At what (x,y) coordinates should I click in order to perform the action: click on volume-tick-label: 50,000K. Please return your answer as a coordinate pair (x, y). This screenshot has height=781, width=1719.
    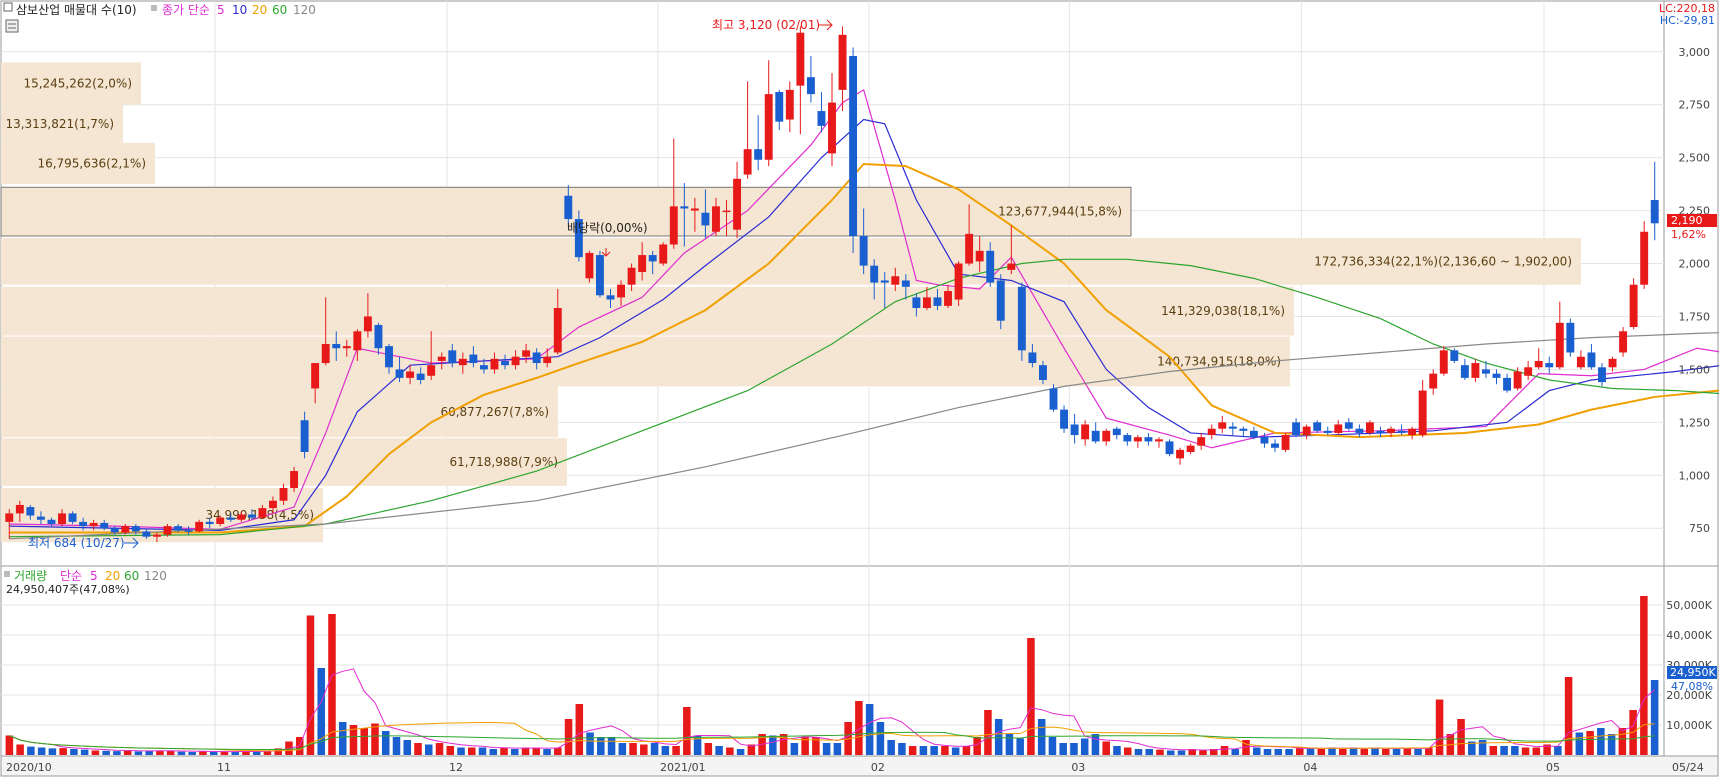
    Looking at the image, I should click on (1689, 605).